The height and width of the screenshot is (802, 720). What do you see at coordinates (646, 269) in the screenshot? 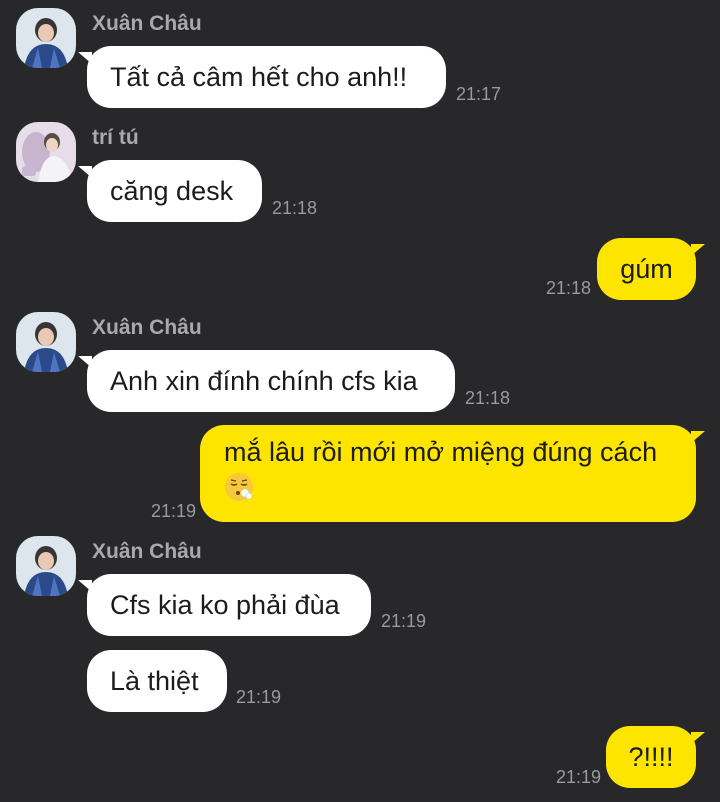
I see `message-text: gúm` at bounding box center [646, 269].